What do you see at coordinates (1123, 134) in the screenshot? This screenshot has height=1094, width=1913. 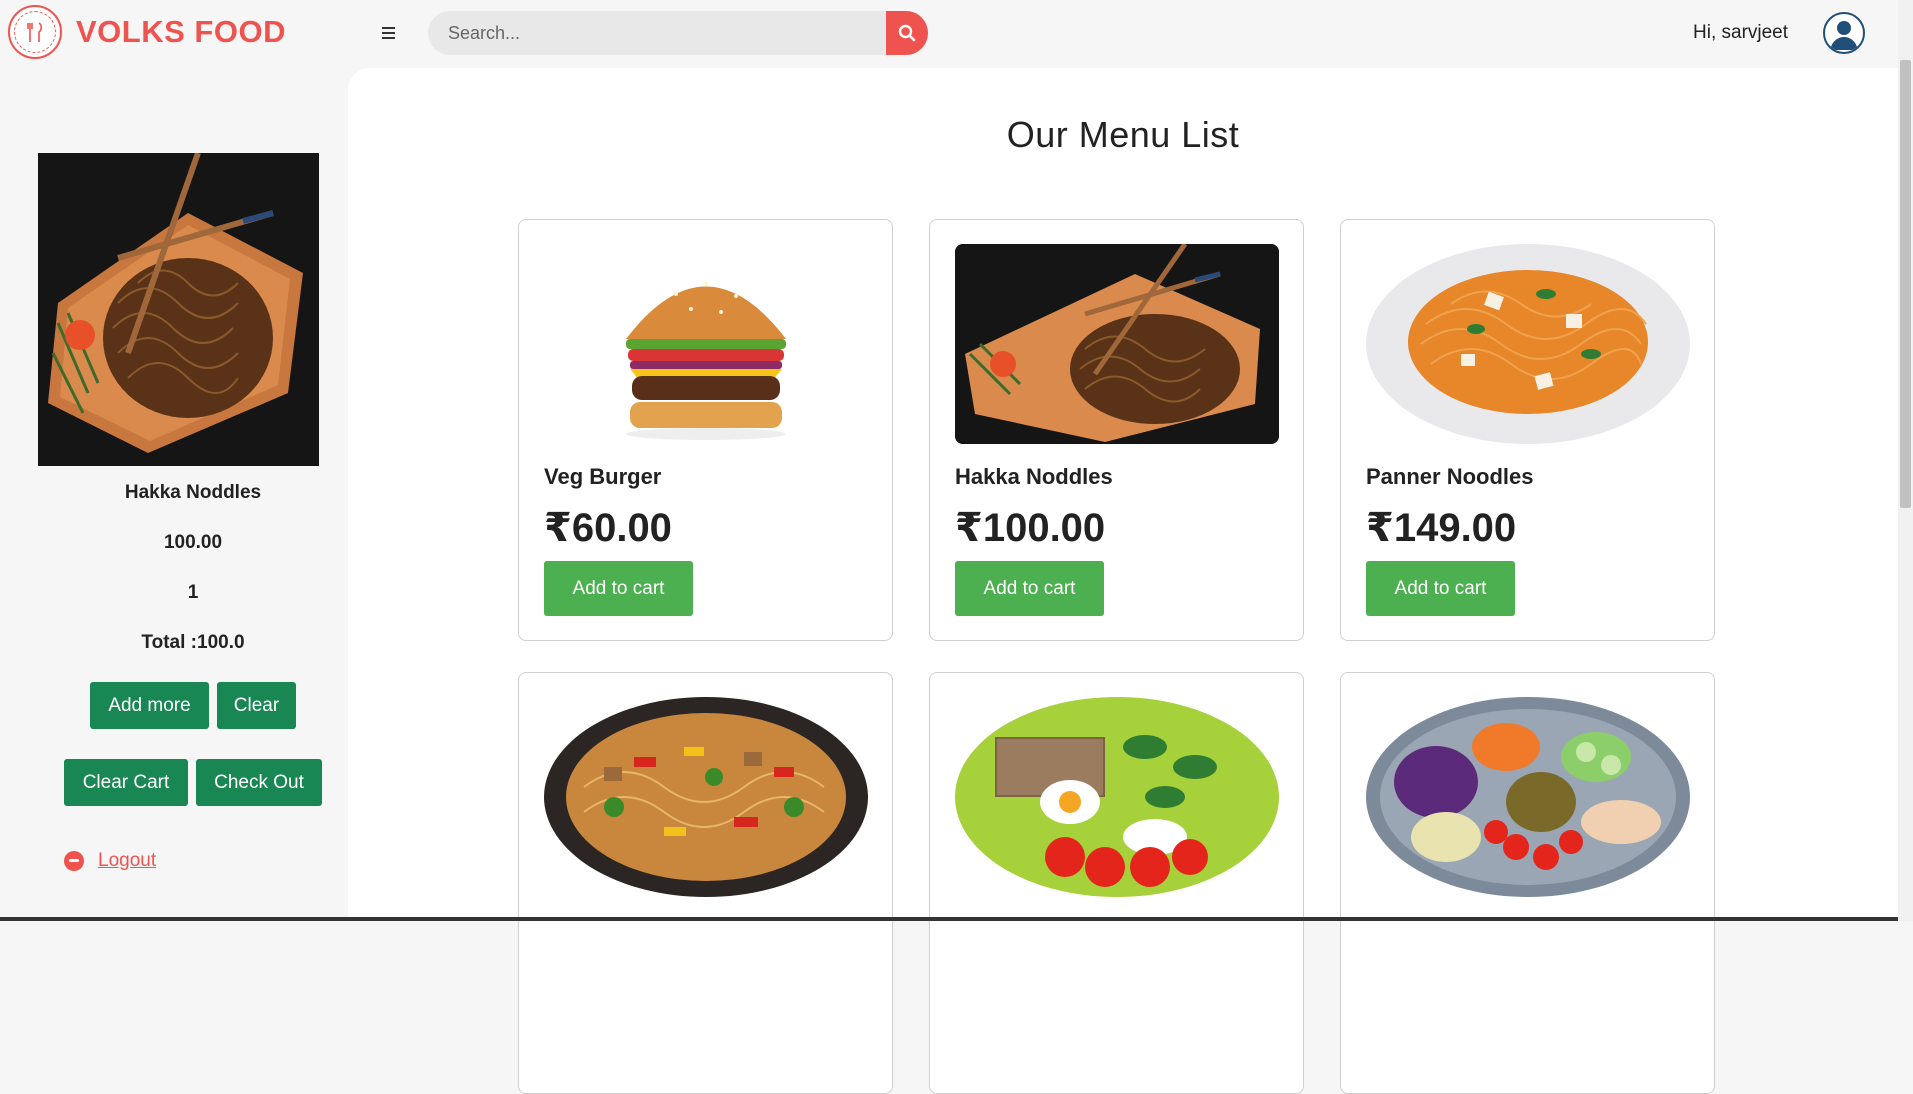 I see `page-title: Our Menu List` at bounding box center [1123, 134].